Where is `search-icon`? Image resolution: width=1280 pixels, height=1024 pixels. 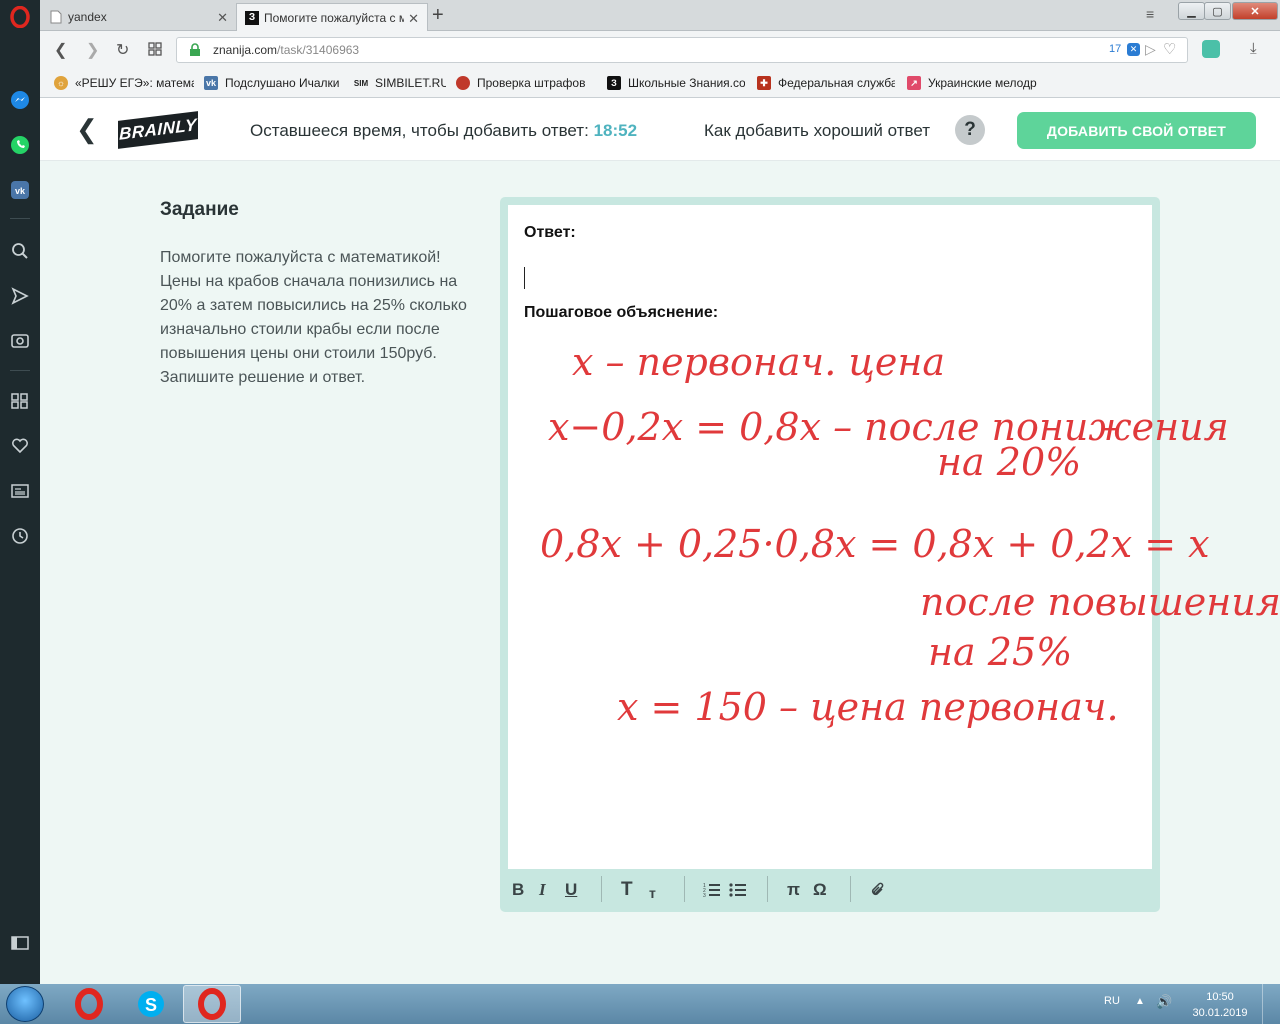
search-icon is located at coordinates (20, 251).